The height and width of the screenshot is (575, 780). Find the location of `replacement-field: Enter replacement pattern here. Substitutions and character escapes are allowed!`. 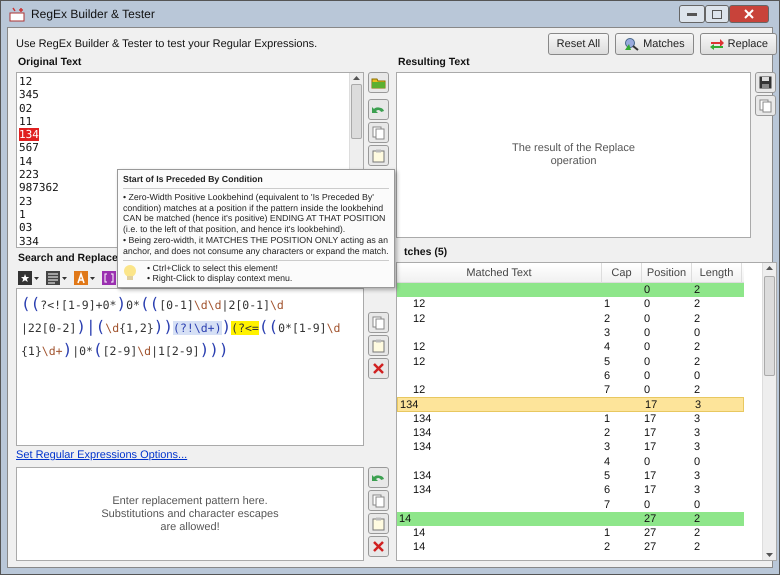

replacement-field: Enter replacement pattern here. Substitutions and character escapes are allowed! is located at coordinates (190, 514).